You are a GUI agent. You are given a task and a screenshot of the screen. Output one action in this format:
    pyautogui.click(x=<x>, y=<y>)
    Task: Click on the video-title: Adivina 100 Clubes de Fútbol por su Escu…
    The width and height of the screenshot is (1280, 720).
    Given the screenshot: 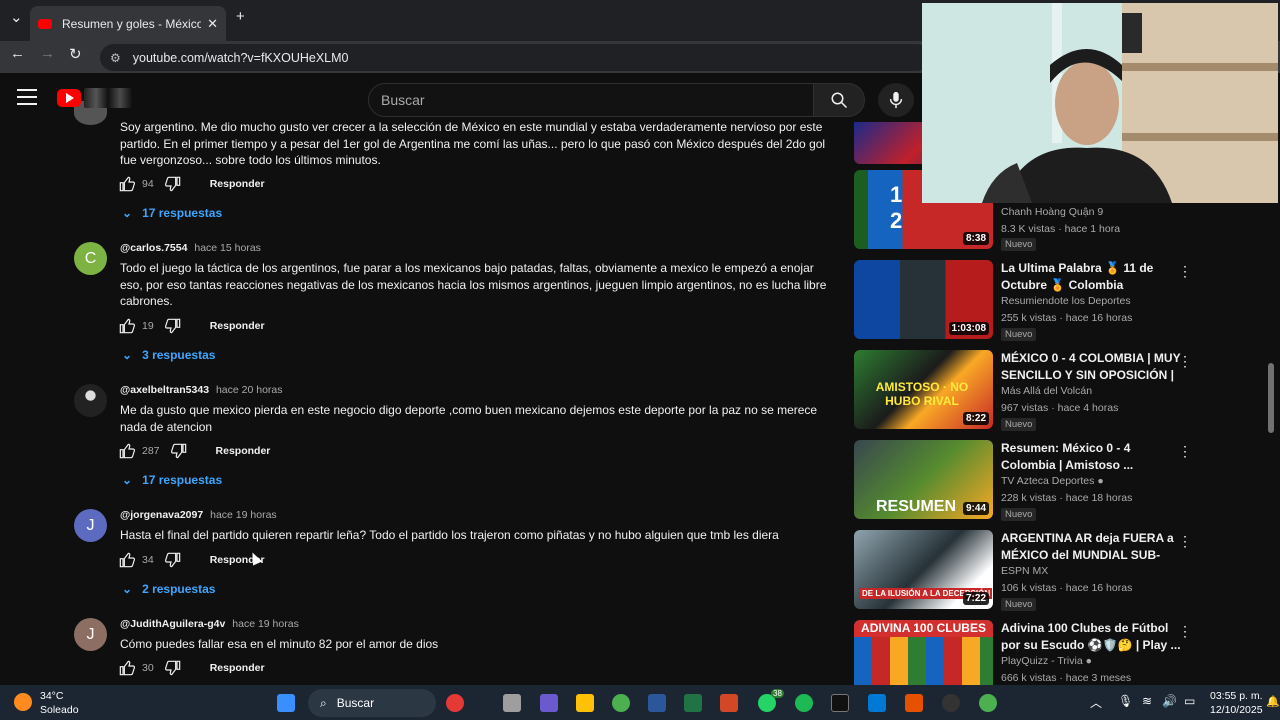 What is the action you would take?
    pyautogui.click(x=1091, y=636)
    